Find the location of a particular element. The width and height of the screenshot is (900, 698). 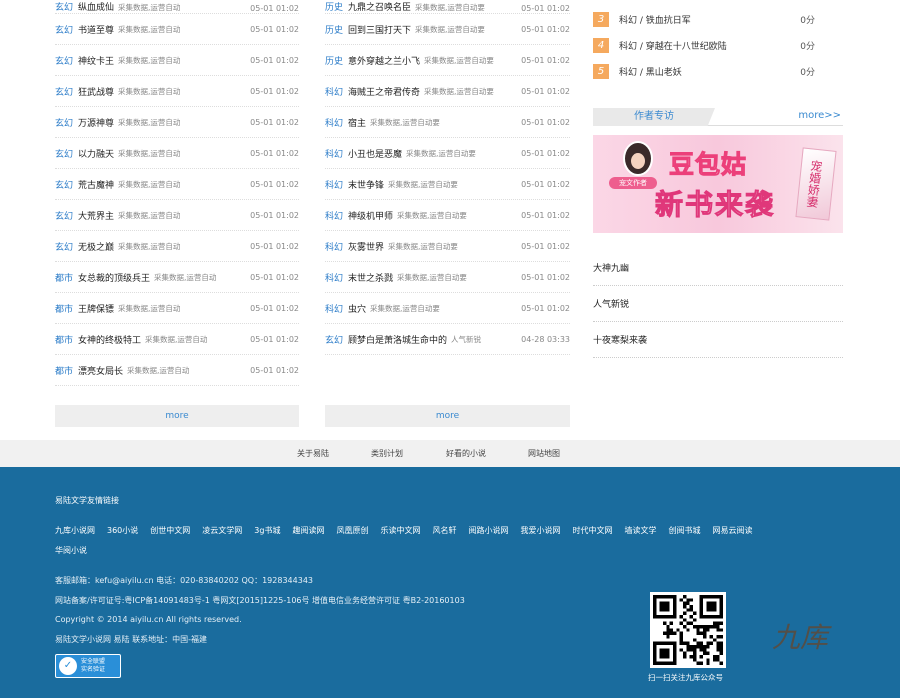

book-title: 小丑也是恶魔 is located at coordinates (375, 153).